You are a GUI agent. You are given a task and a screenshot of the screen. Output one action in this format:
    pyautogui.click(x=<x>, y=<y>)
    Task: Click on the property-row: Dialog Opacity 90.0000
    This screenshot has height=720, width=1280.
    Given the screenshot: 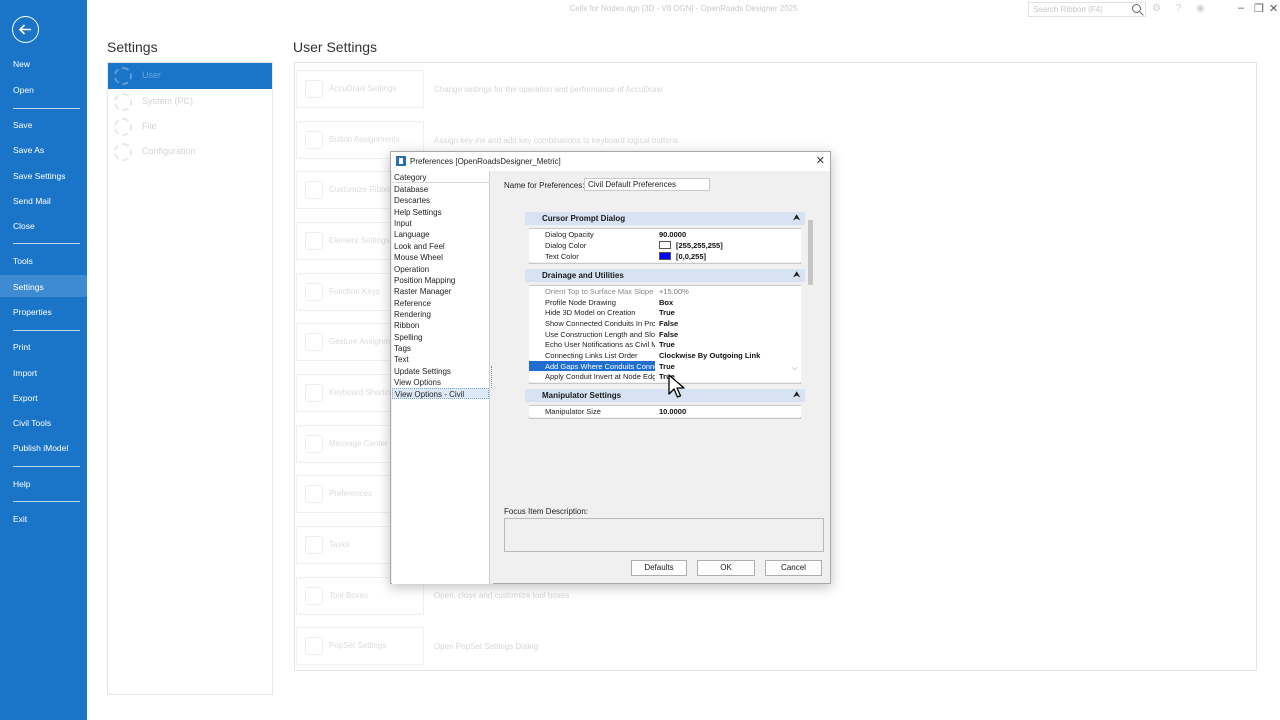 What is the action you would take?
    pyautogui.click(x=665, y=234)
    